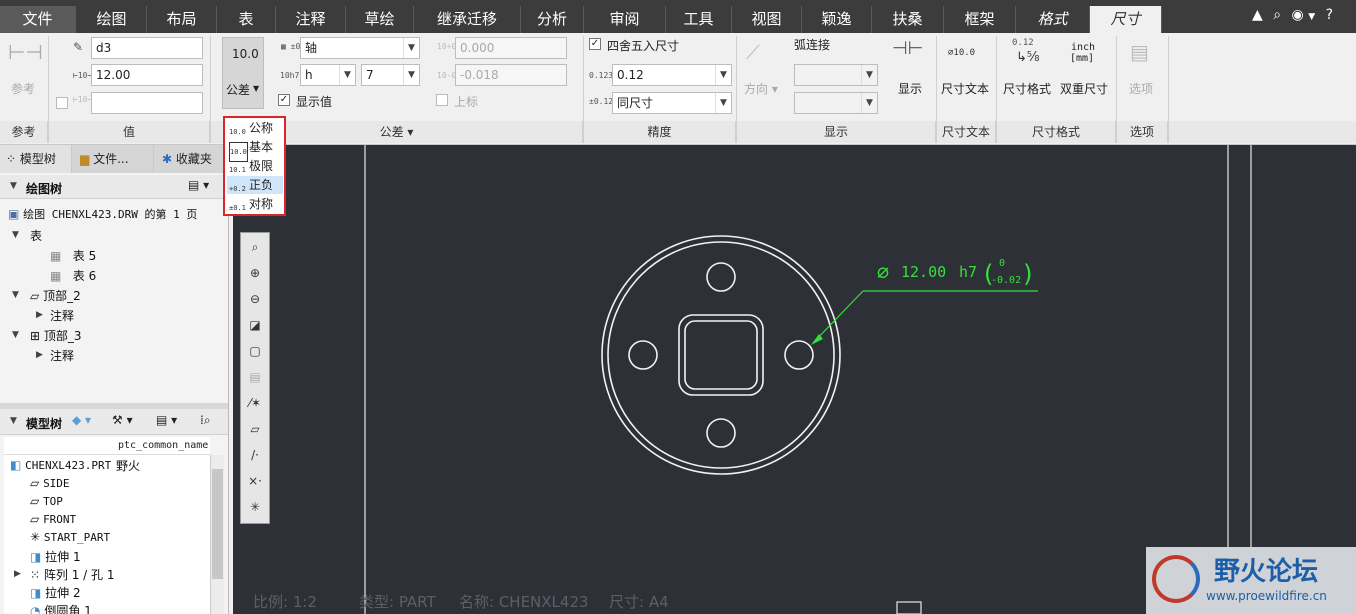 This screenshot has height=614, width=1356. I want to click on dropdown-icon: ▼, so click(1311, 17).